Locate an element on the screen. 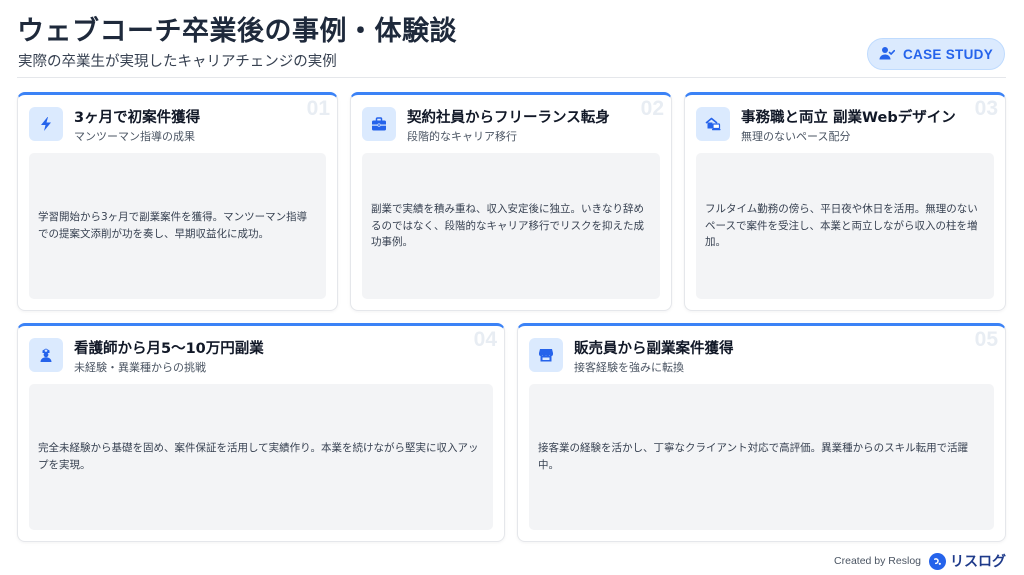 The width and height of the screenshot is (1024, 575). lightning-bolt-icon is located at coordinates (46, 124).